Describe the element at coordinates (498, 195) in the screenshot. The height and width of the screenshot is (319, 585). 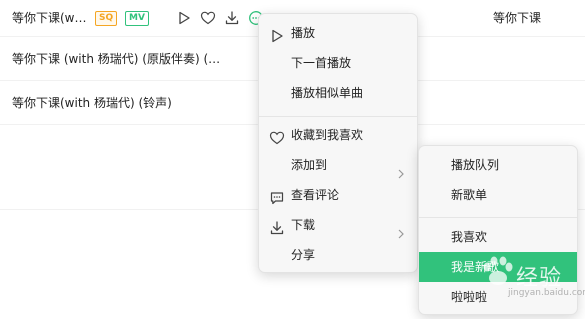
I see `submenu-item-new-playlist: 新歌单` at that location.